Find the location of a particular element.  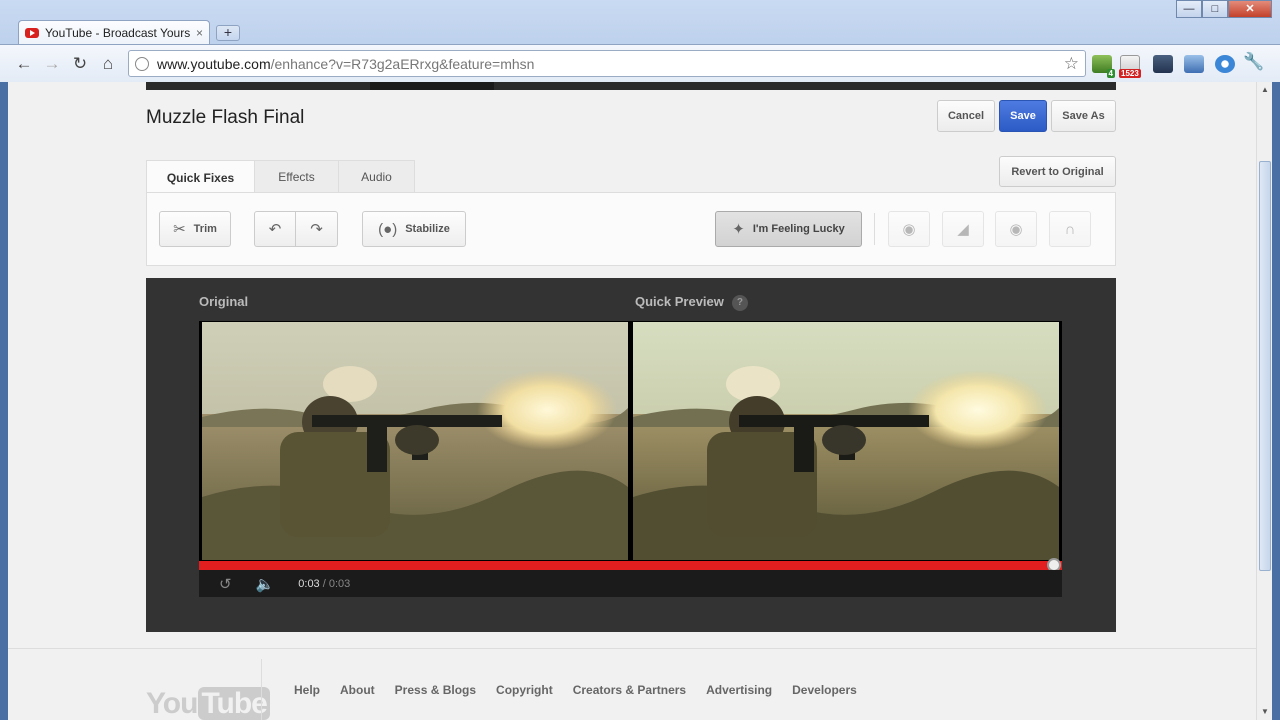

mail-extension-icon: 1523 is located at coordinates (1130, 66).